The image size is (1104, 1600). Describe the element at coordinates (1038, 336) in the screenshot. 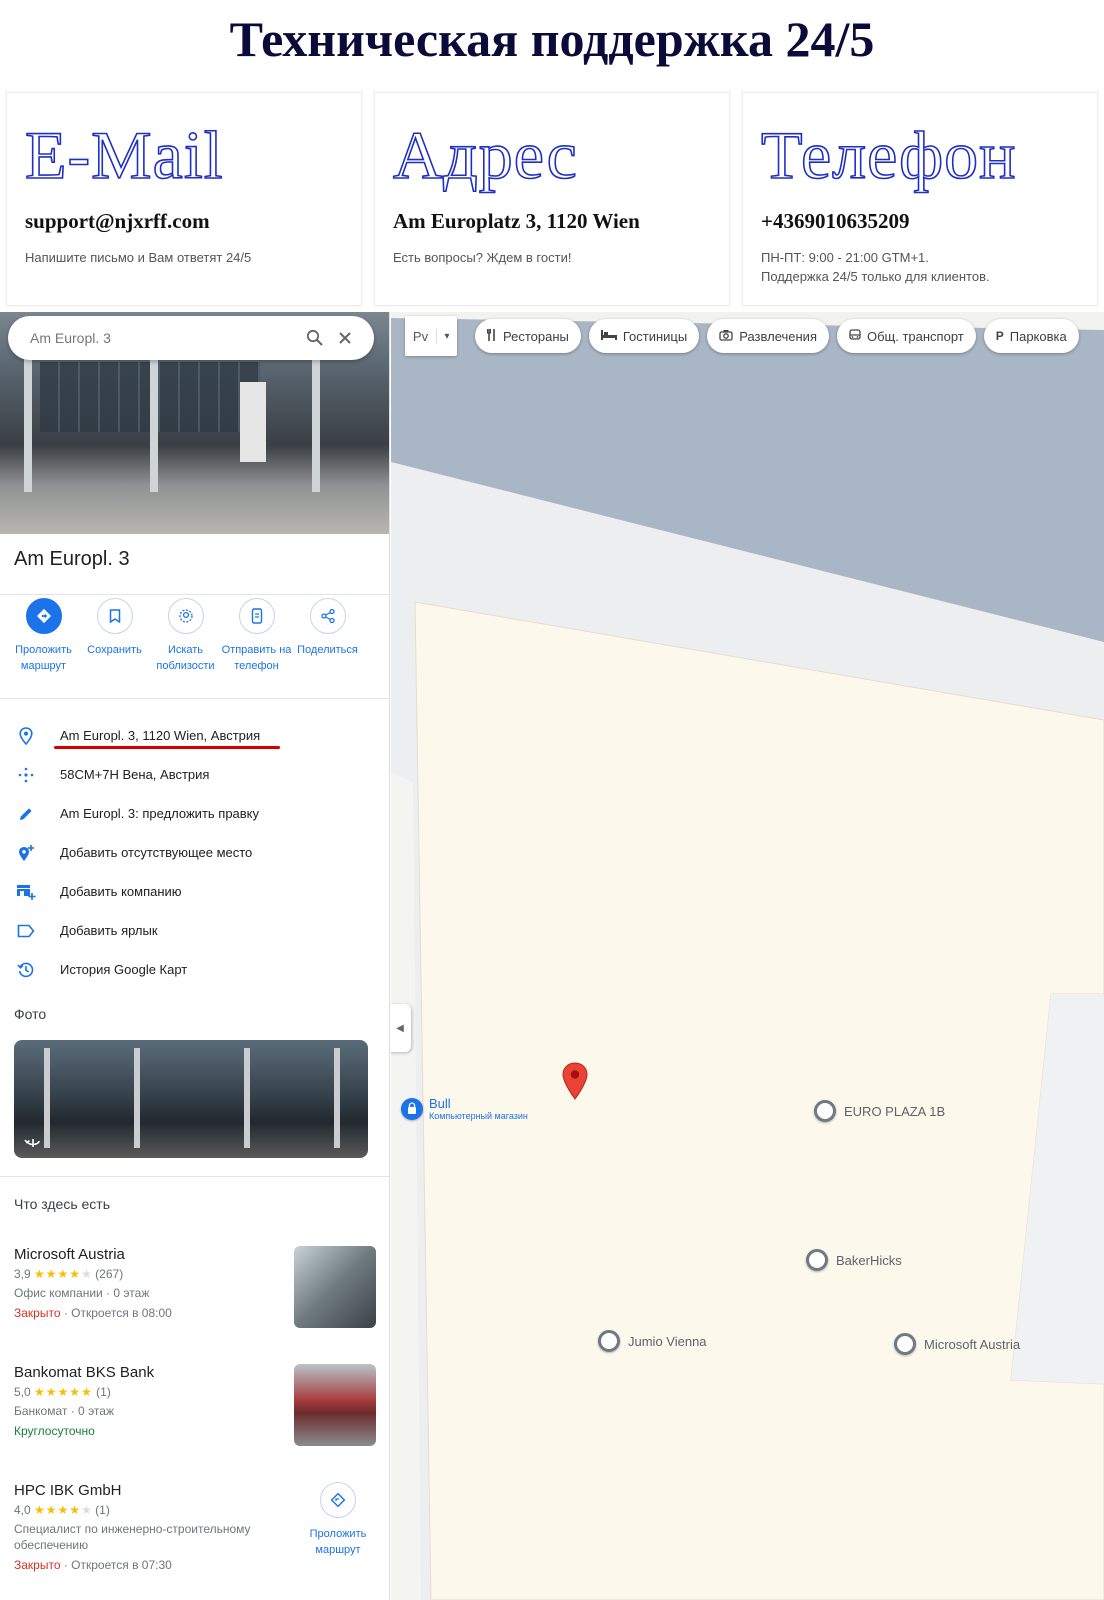

I see `chip-label: Парковка` at that location.